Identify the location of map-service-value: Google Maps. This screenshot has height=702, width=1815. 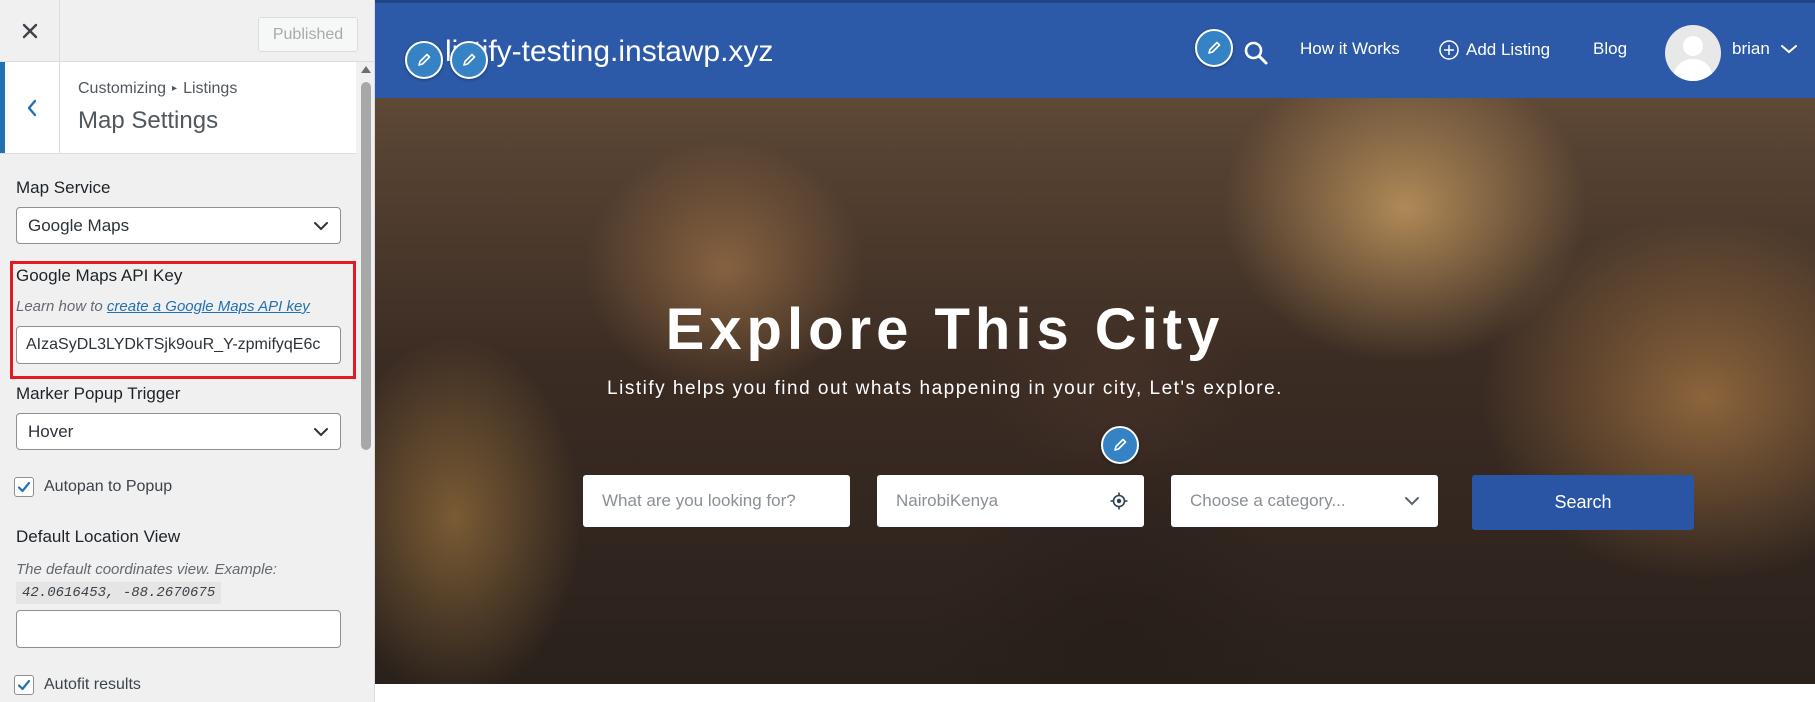
(79, 225).